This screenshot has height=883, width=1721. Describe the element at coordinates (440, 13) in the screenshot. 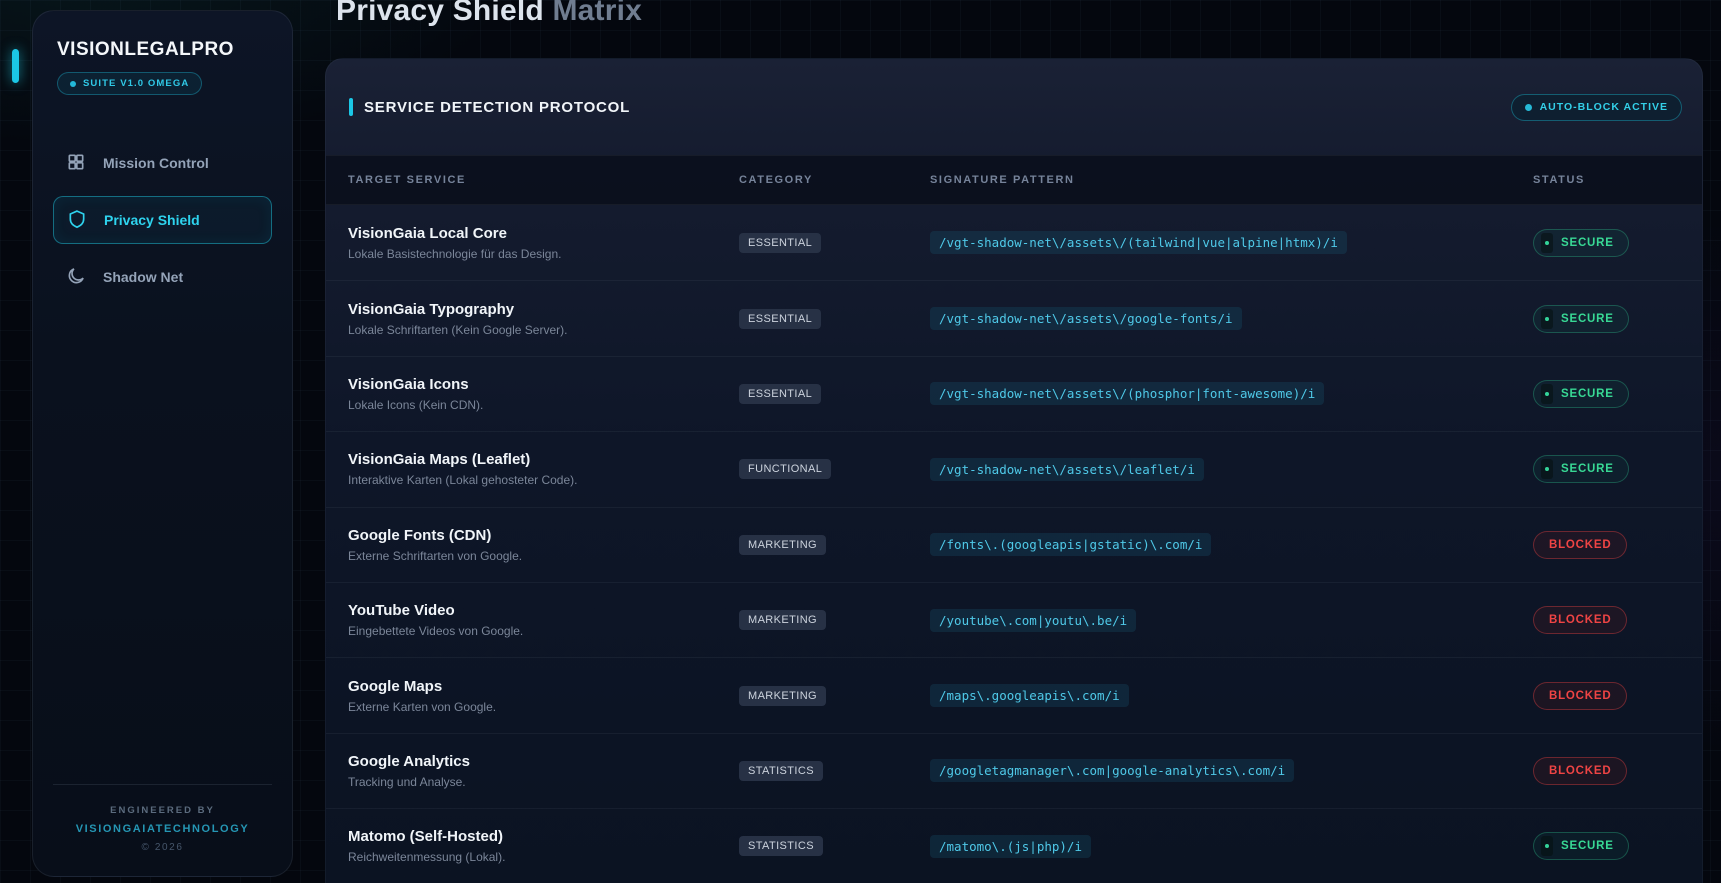

I see `page-title-primary: Privacy Shield` at that location.